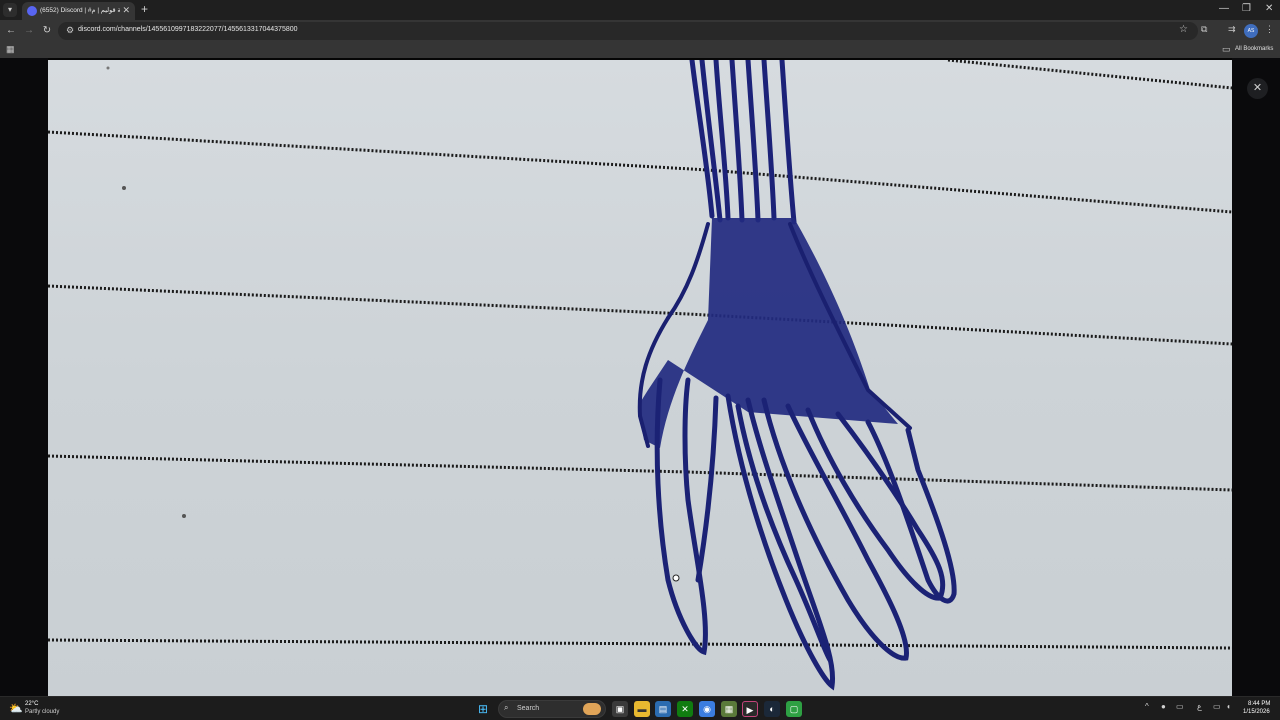  Describe the element at coordinates (1257, 88) in the screenshot. I see `close-viewer-button: ✕` at that location.